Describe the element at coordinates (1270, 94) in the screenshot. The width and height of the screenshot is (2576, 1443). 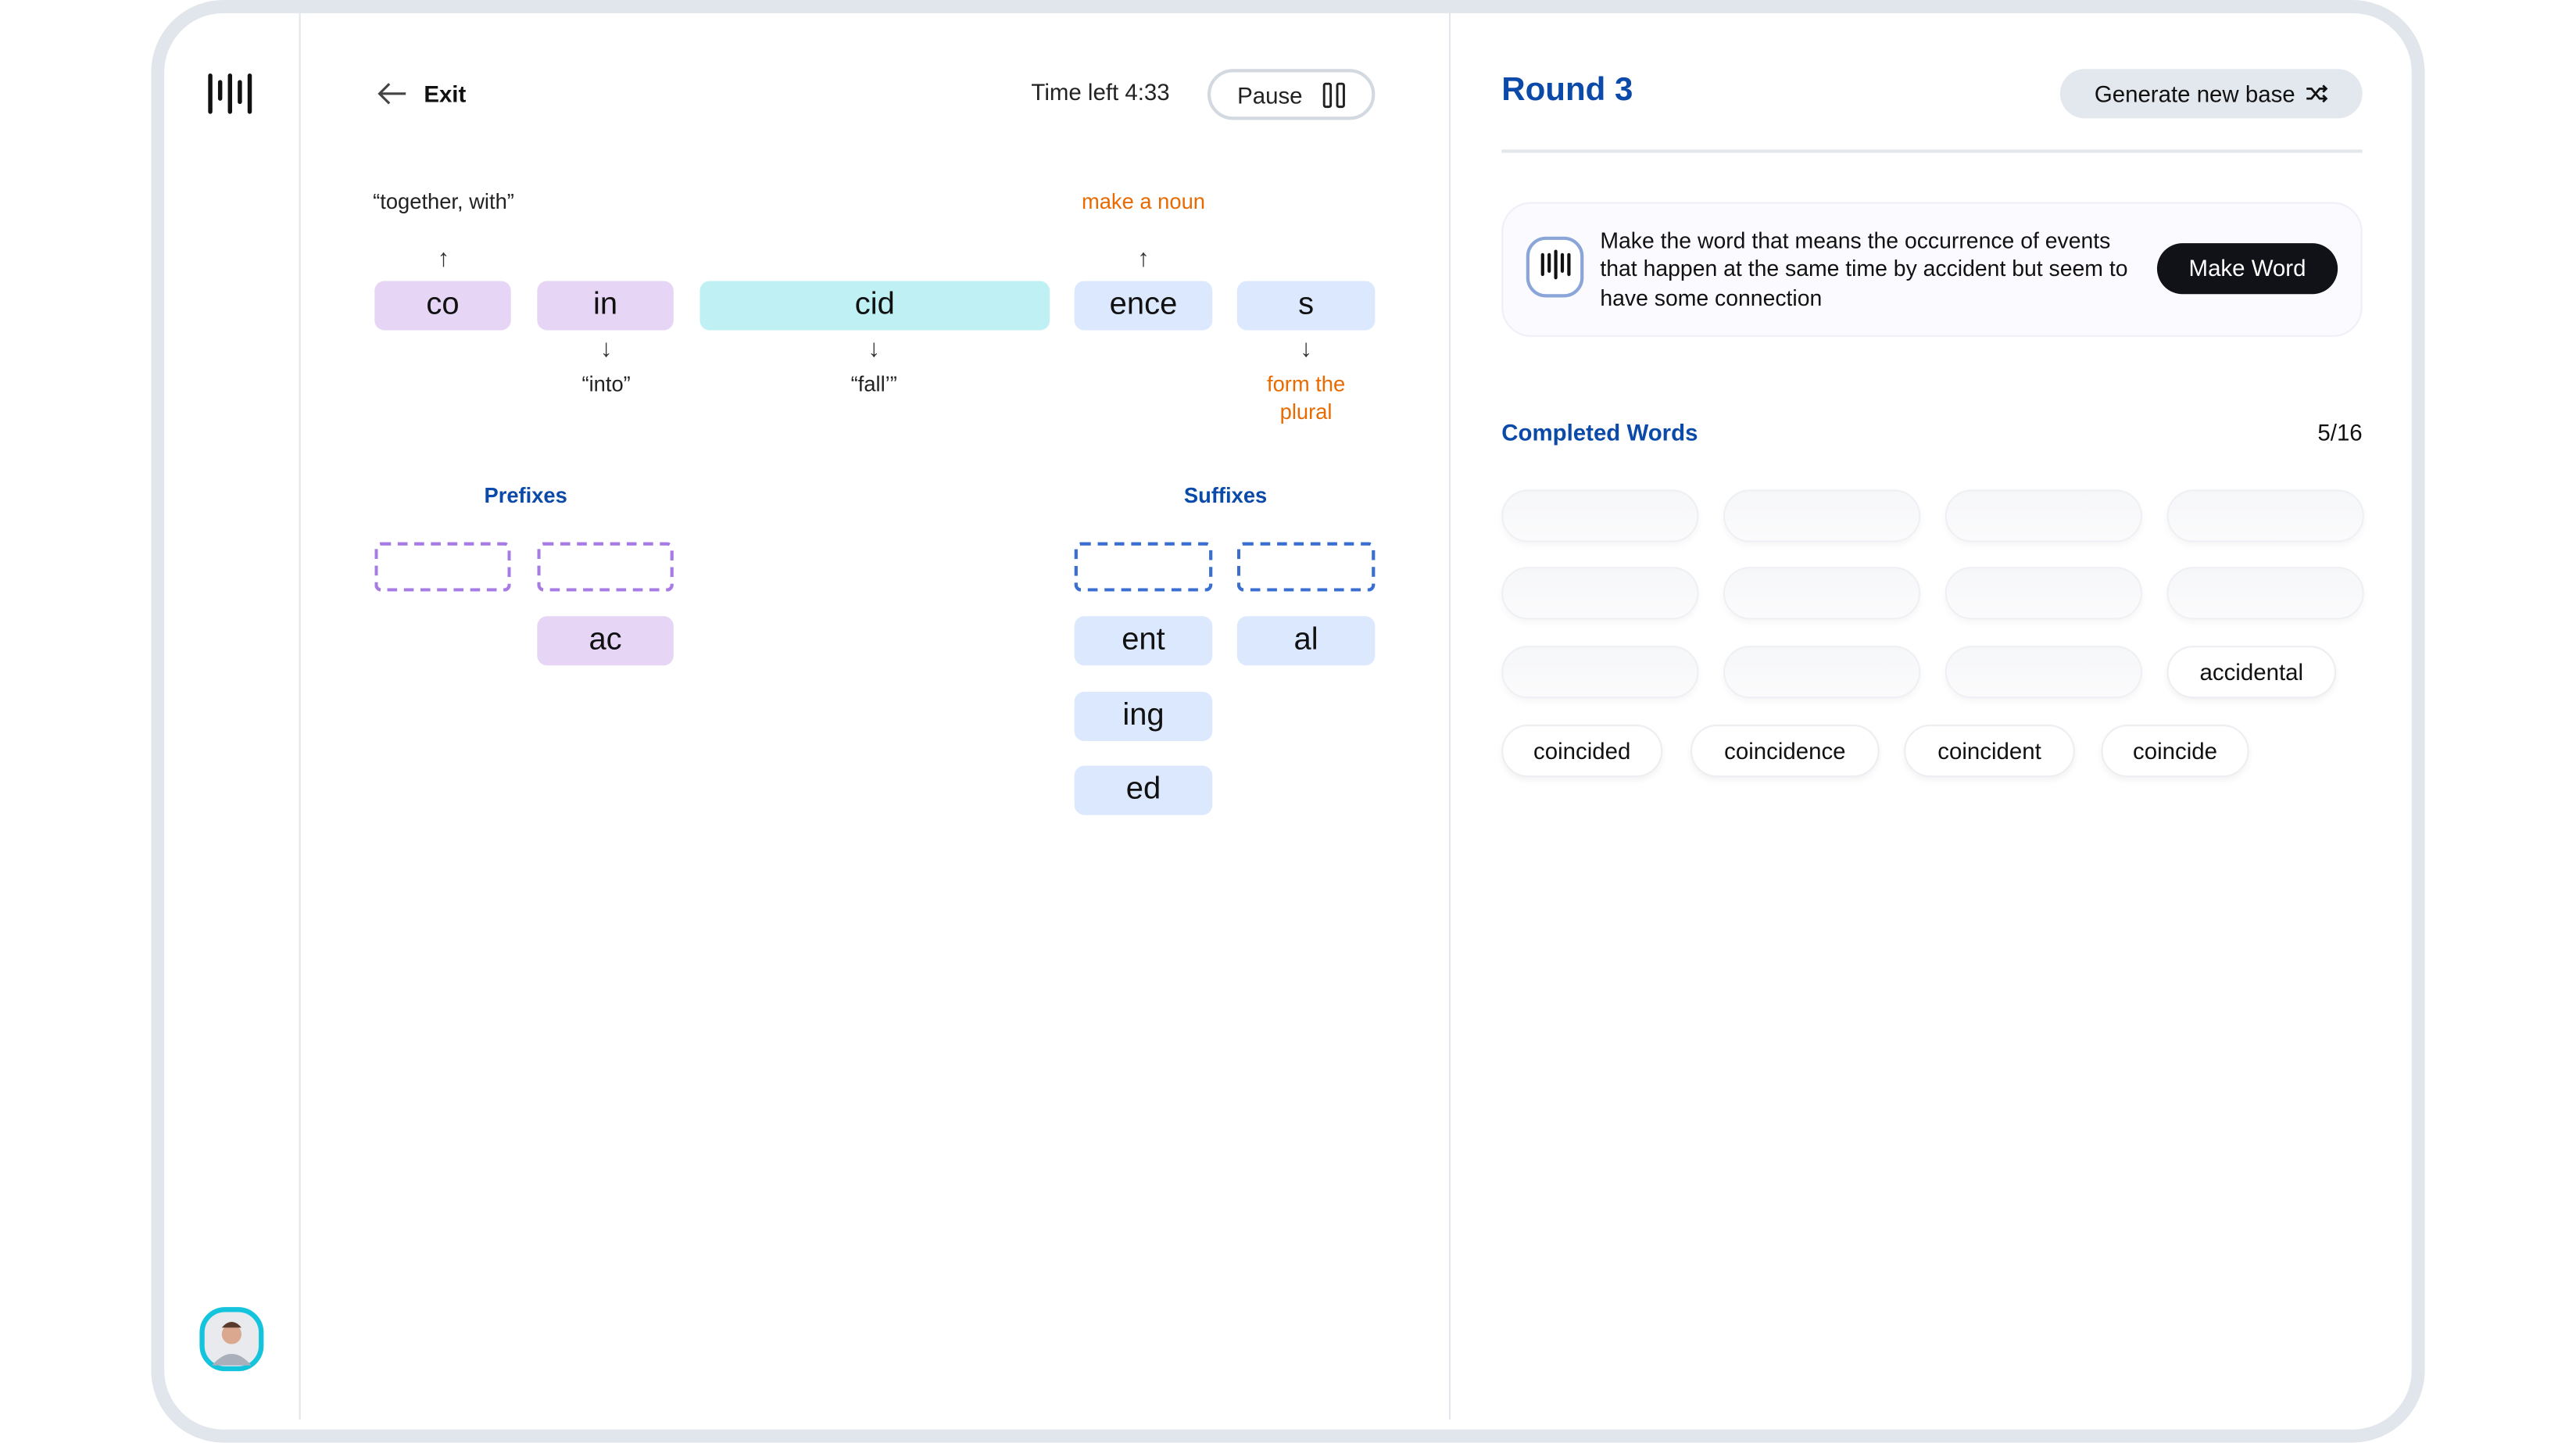
I see `pause-label: Pause` at that location.